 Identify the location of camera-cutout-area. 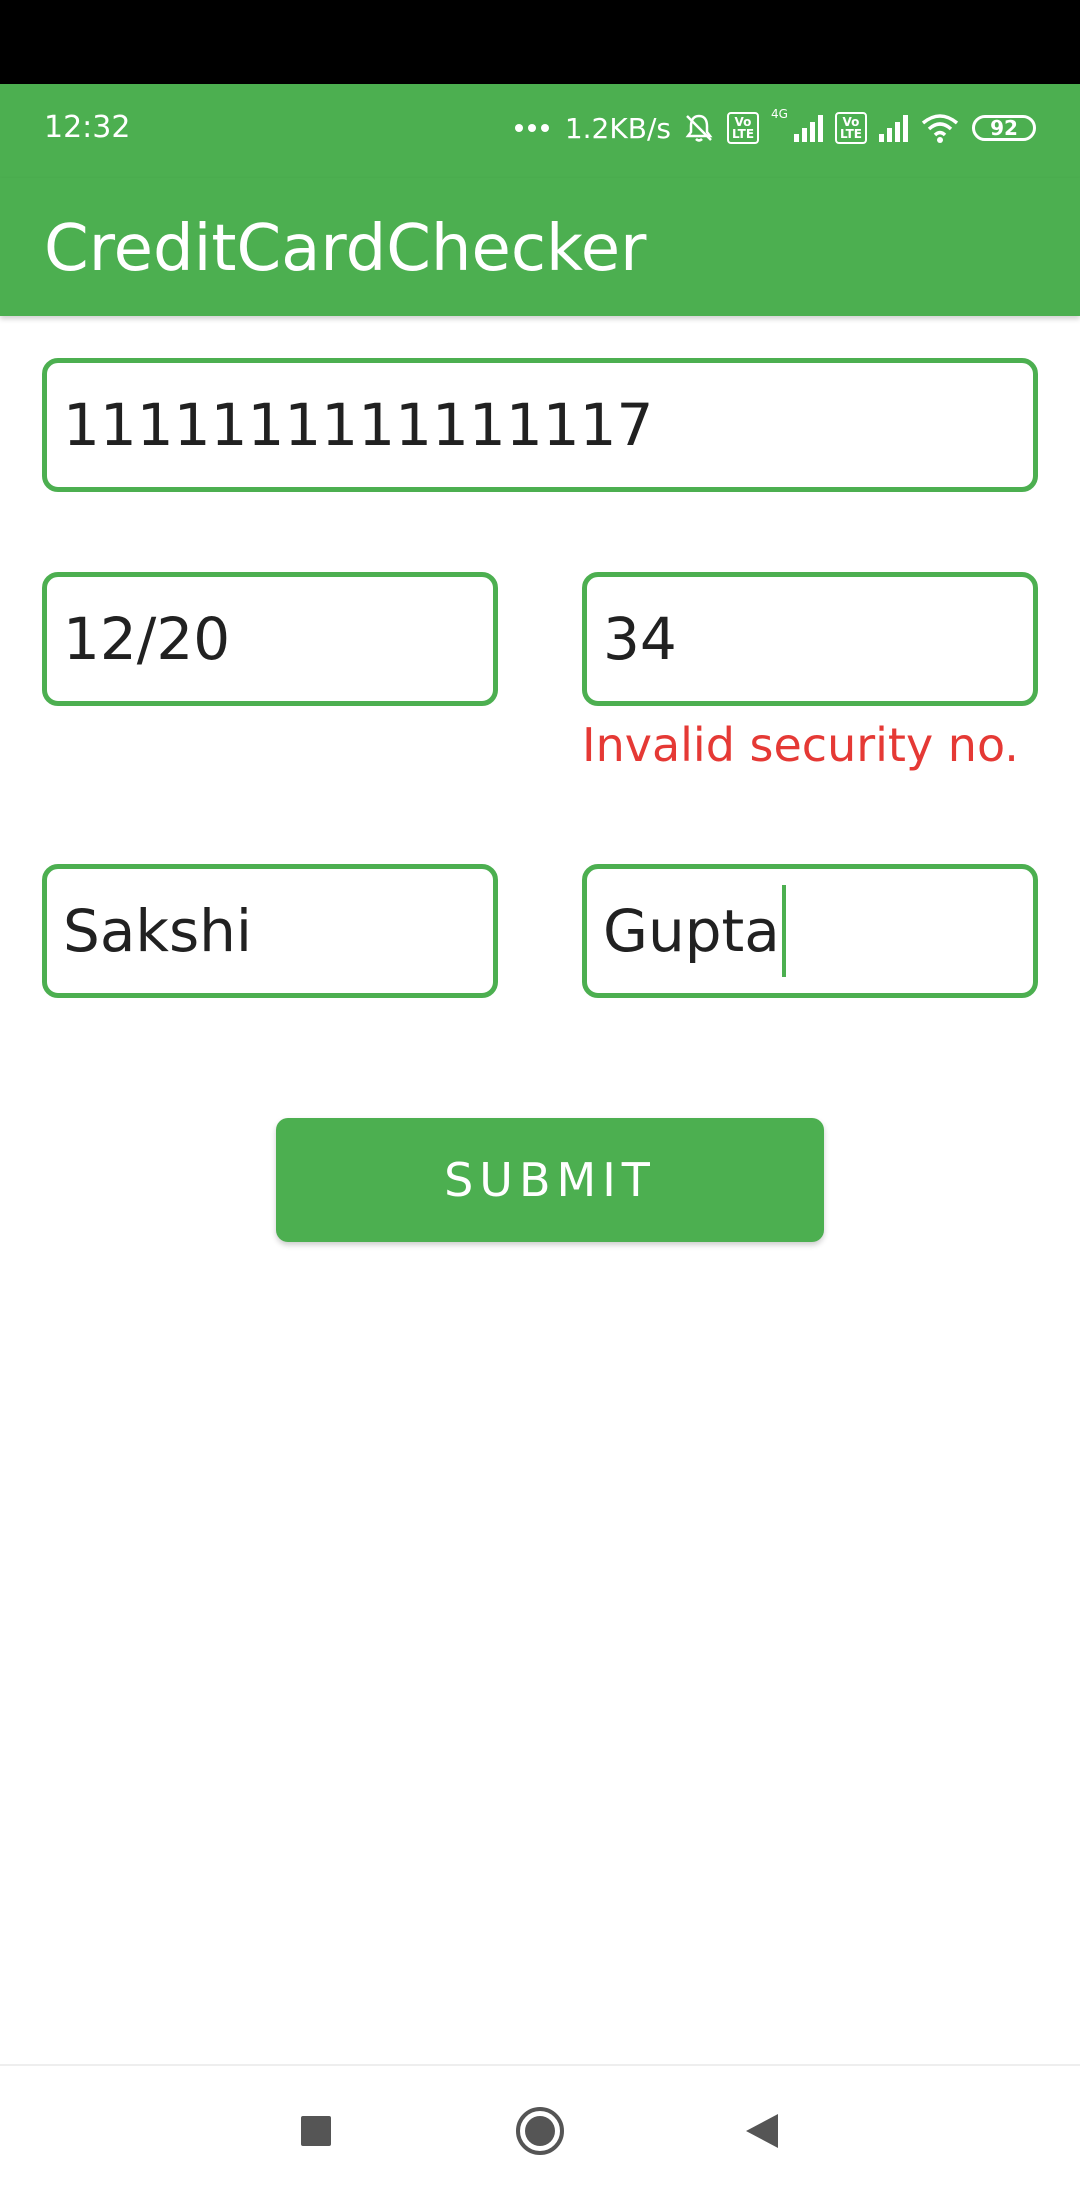
(540, 42).